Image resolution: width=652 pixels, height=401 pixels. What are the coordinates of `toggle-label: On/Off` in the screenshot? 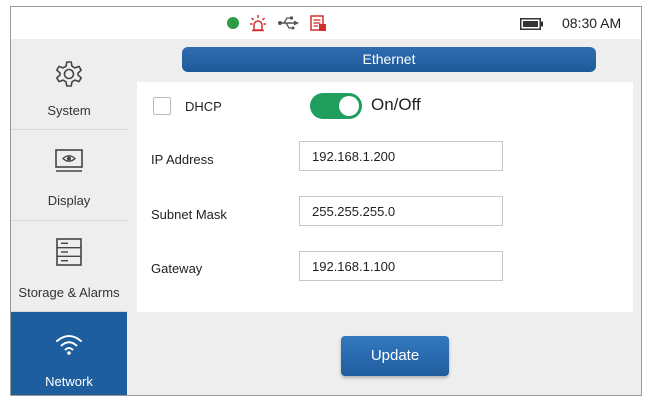 It's located at (396, 104).